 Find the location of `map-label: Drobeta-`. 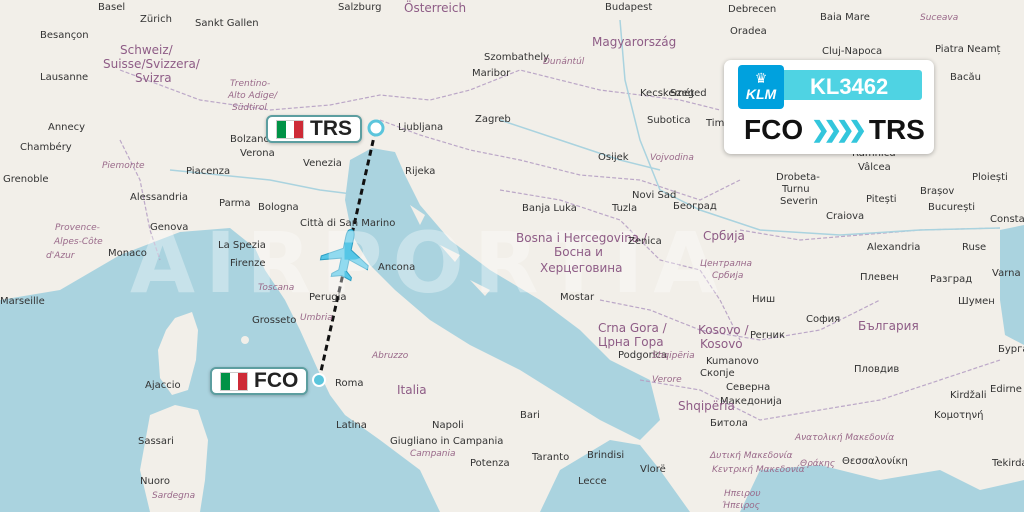

map-label: Drobeta- is located at coordinates (798, 177).